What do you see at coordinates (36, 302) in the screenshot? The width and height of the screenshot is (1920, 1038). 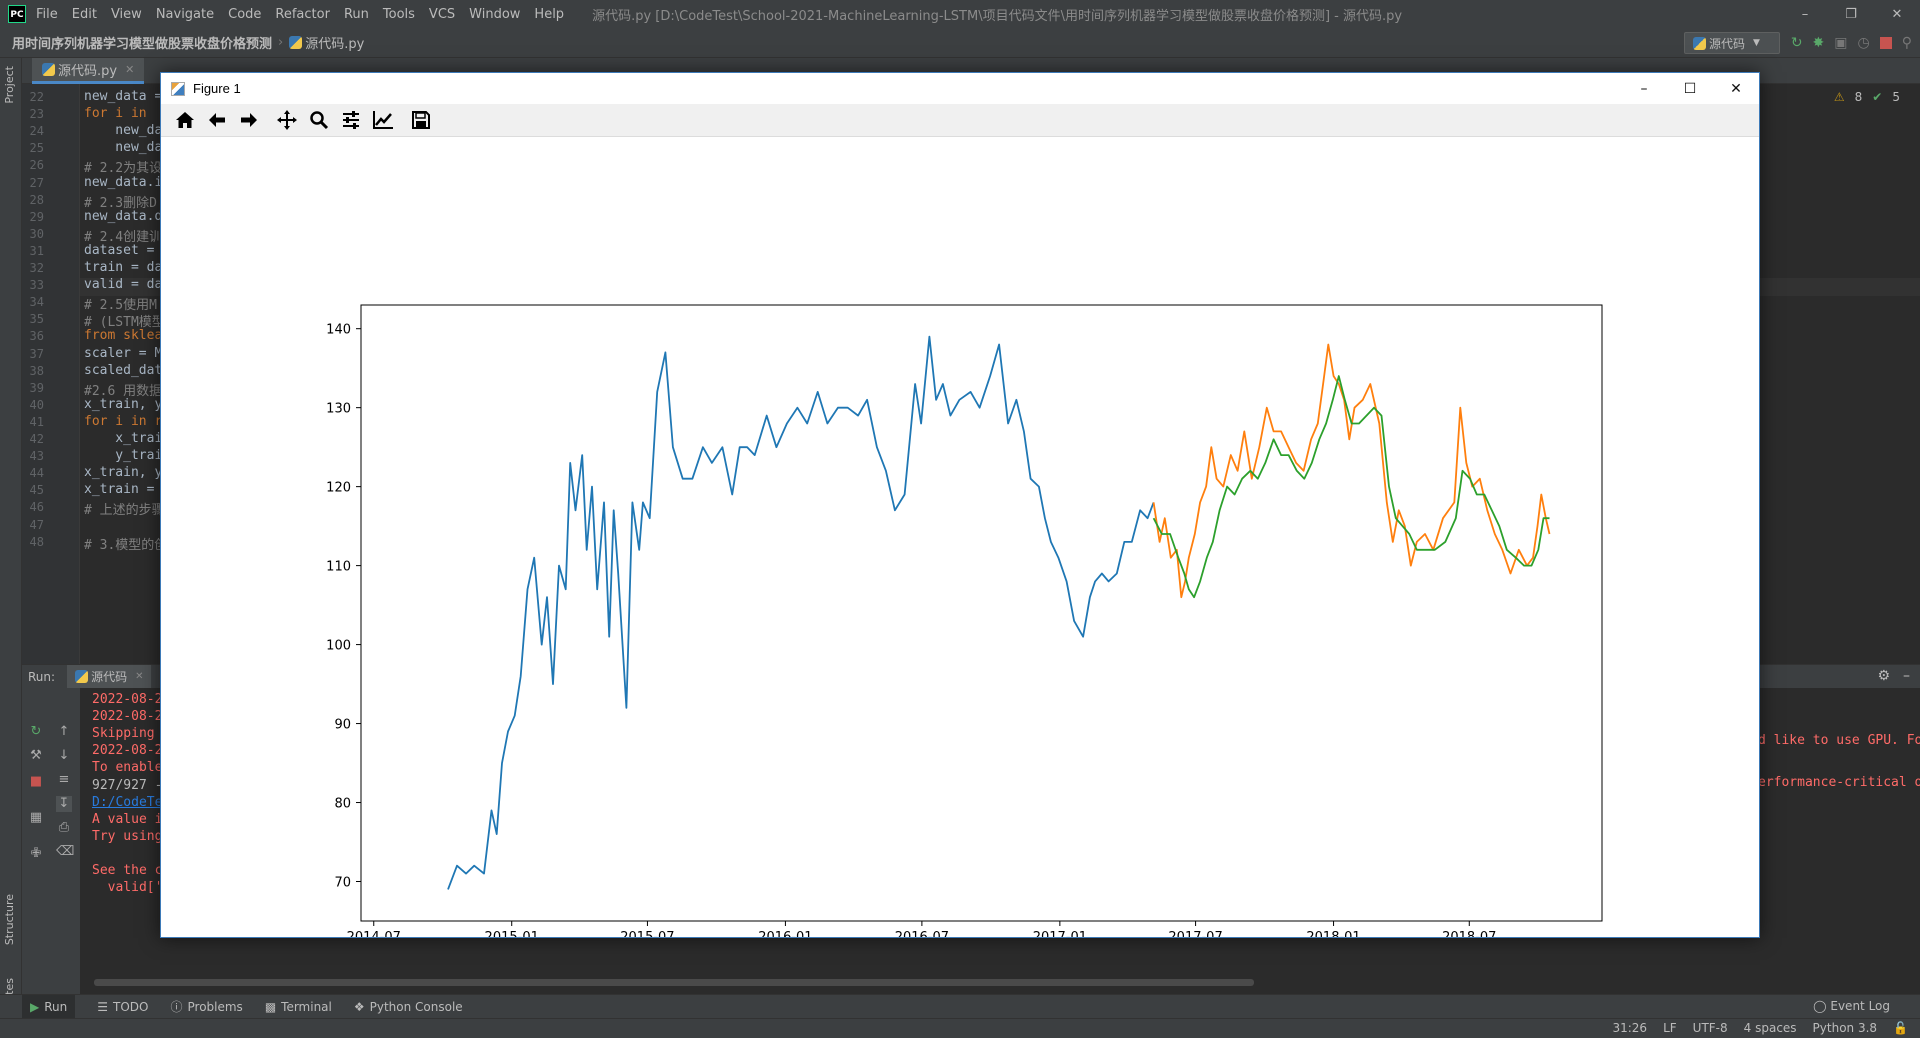 I see `line-number: 34` at bounding box center [36, 302].